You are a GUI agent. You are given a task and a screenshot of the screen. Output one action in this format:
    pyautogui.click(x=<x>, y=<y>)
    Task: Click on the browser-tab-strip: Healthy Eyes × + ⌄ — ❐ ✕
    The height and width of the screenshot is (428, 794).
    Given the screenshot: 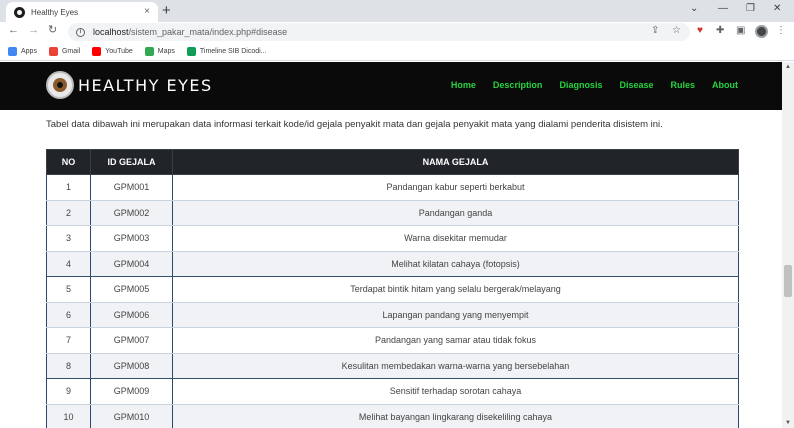 What is the action you would take?
    pyautogui.click(x=397, y=11)
    